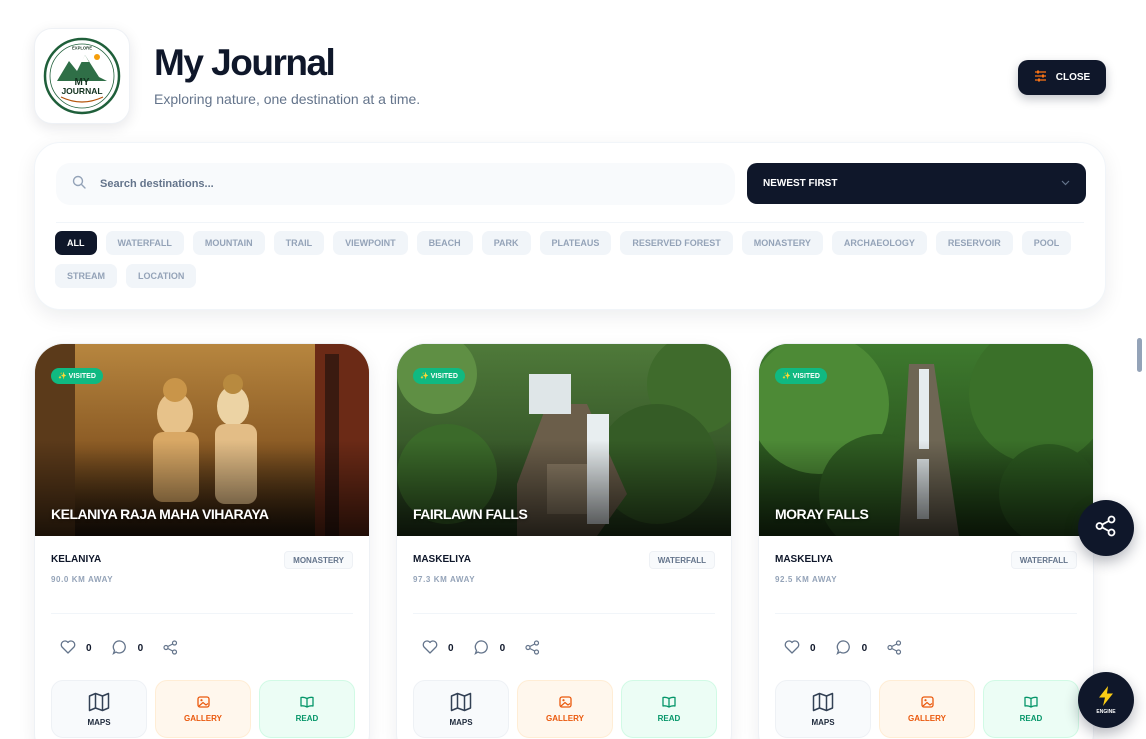 The height and width of the screenshot is (739, 1146). Describe the element at coordinates (470, 514) in the screenshot. I see `card-title: FAIRLAWN FALLS` at that location.